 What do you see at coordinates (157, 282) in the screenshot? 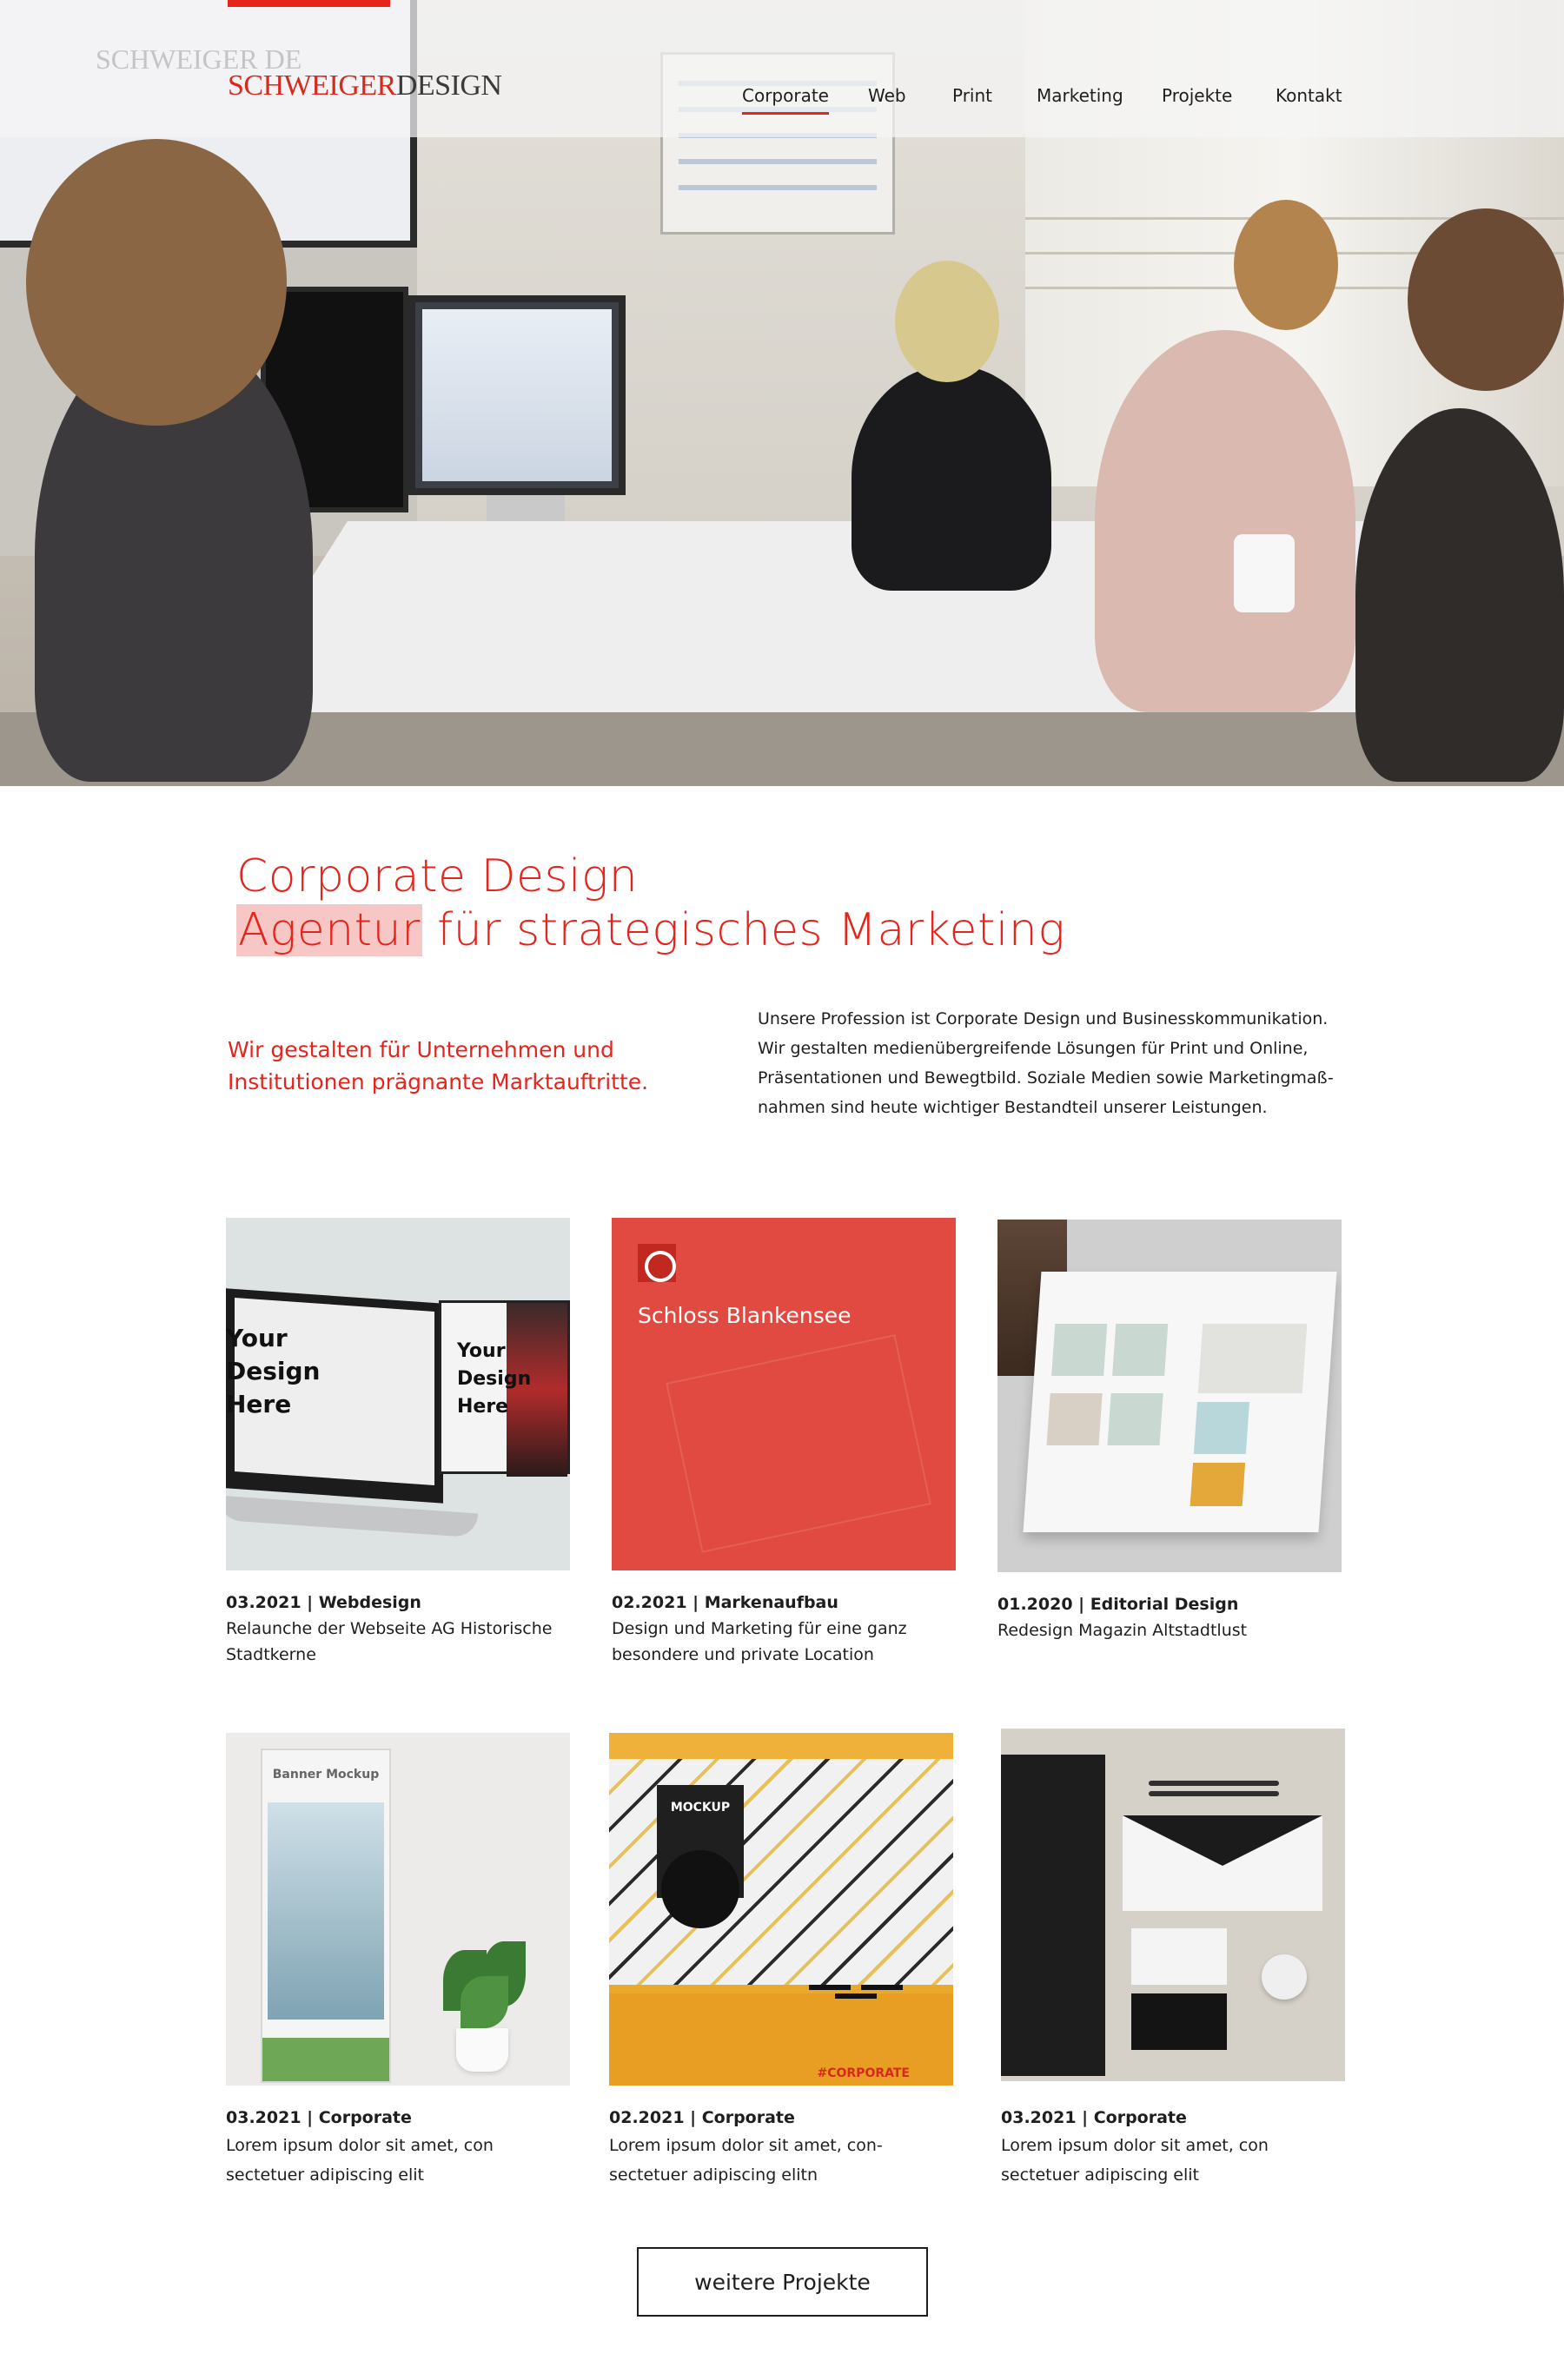
I see `hero-person-1-head` at bounding box center [157, 282].